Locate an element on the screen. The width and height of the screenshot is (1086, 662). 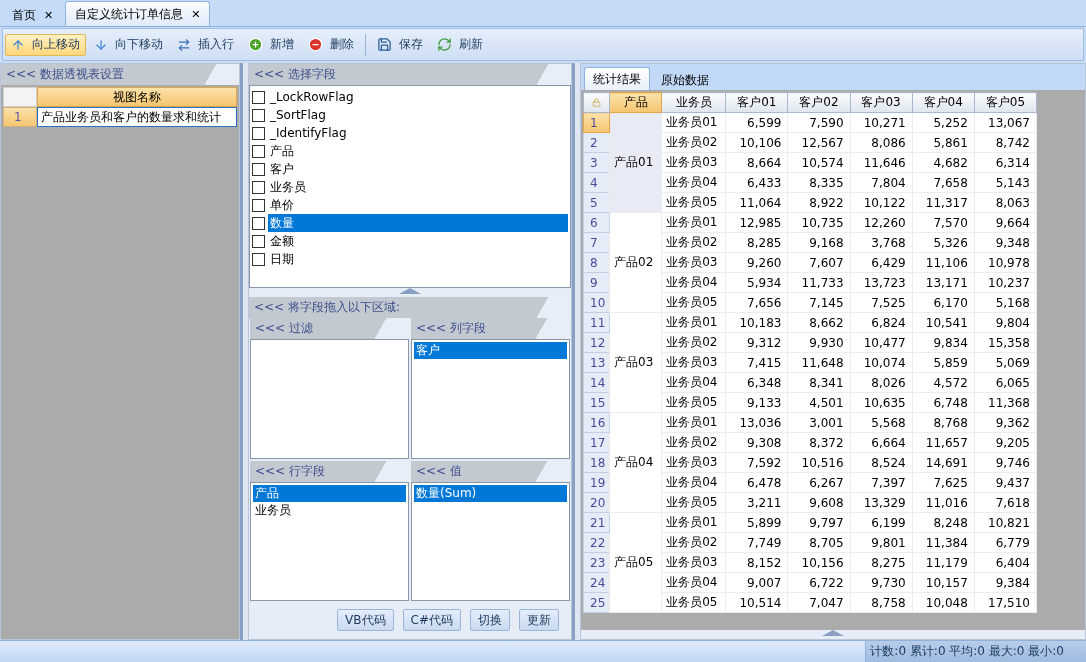
row-number: 6 is located at coordinates (596, 222).